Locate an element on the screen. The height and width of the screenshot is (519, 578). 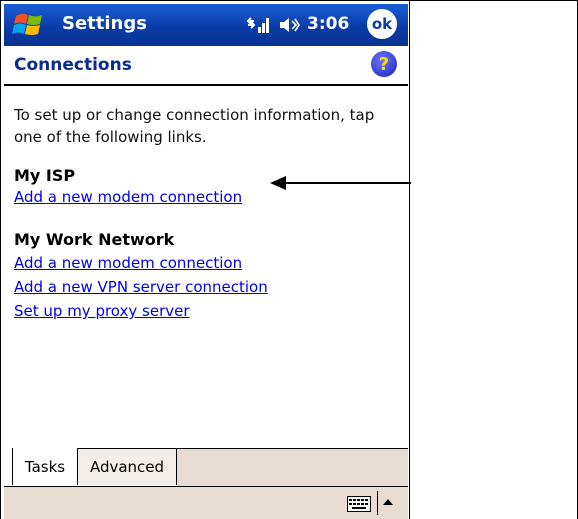
app-title: Settings is located at coordinates (104, 23).